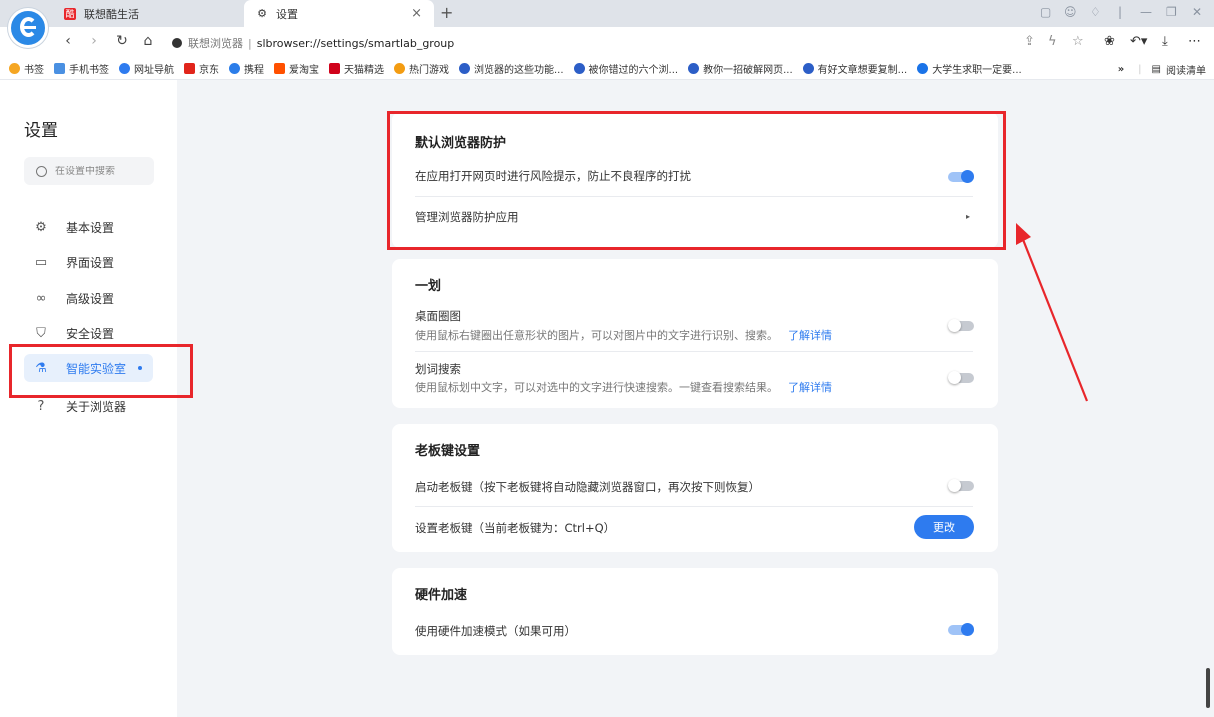 Image resolution: width=1214 pixels, height=717 pixels. What do you see at coordinates (1194, 41) in the screenshot?
I see `more-menu-icon: ⋯` at bounding box center [1194, 41].